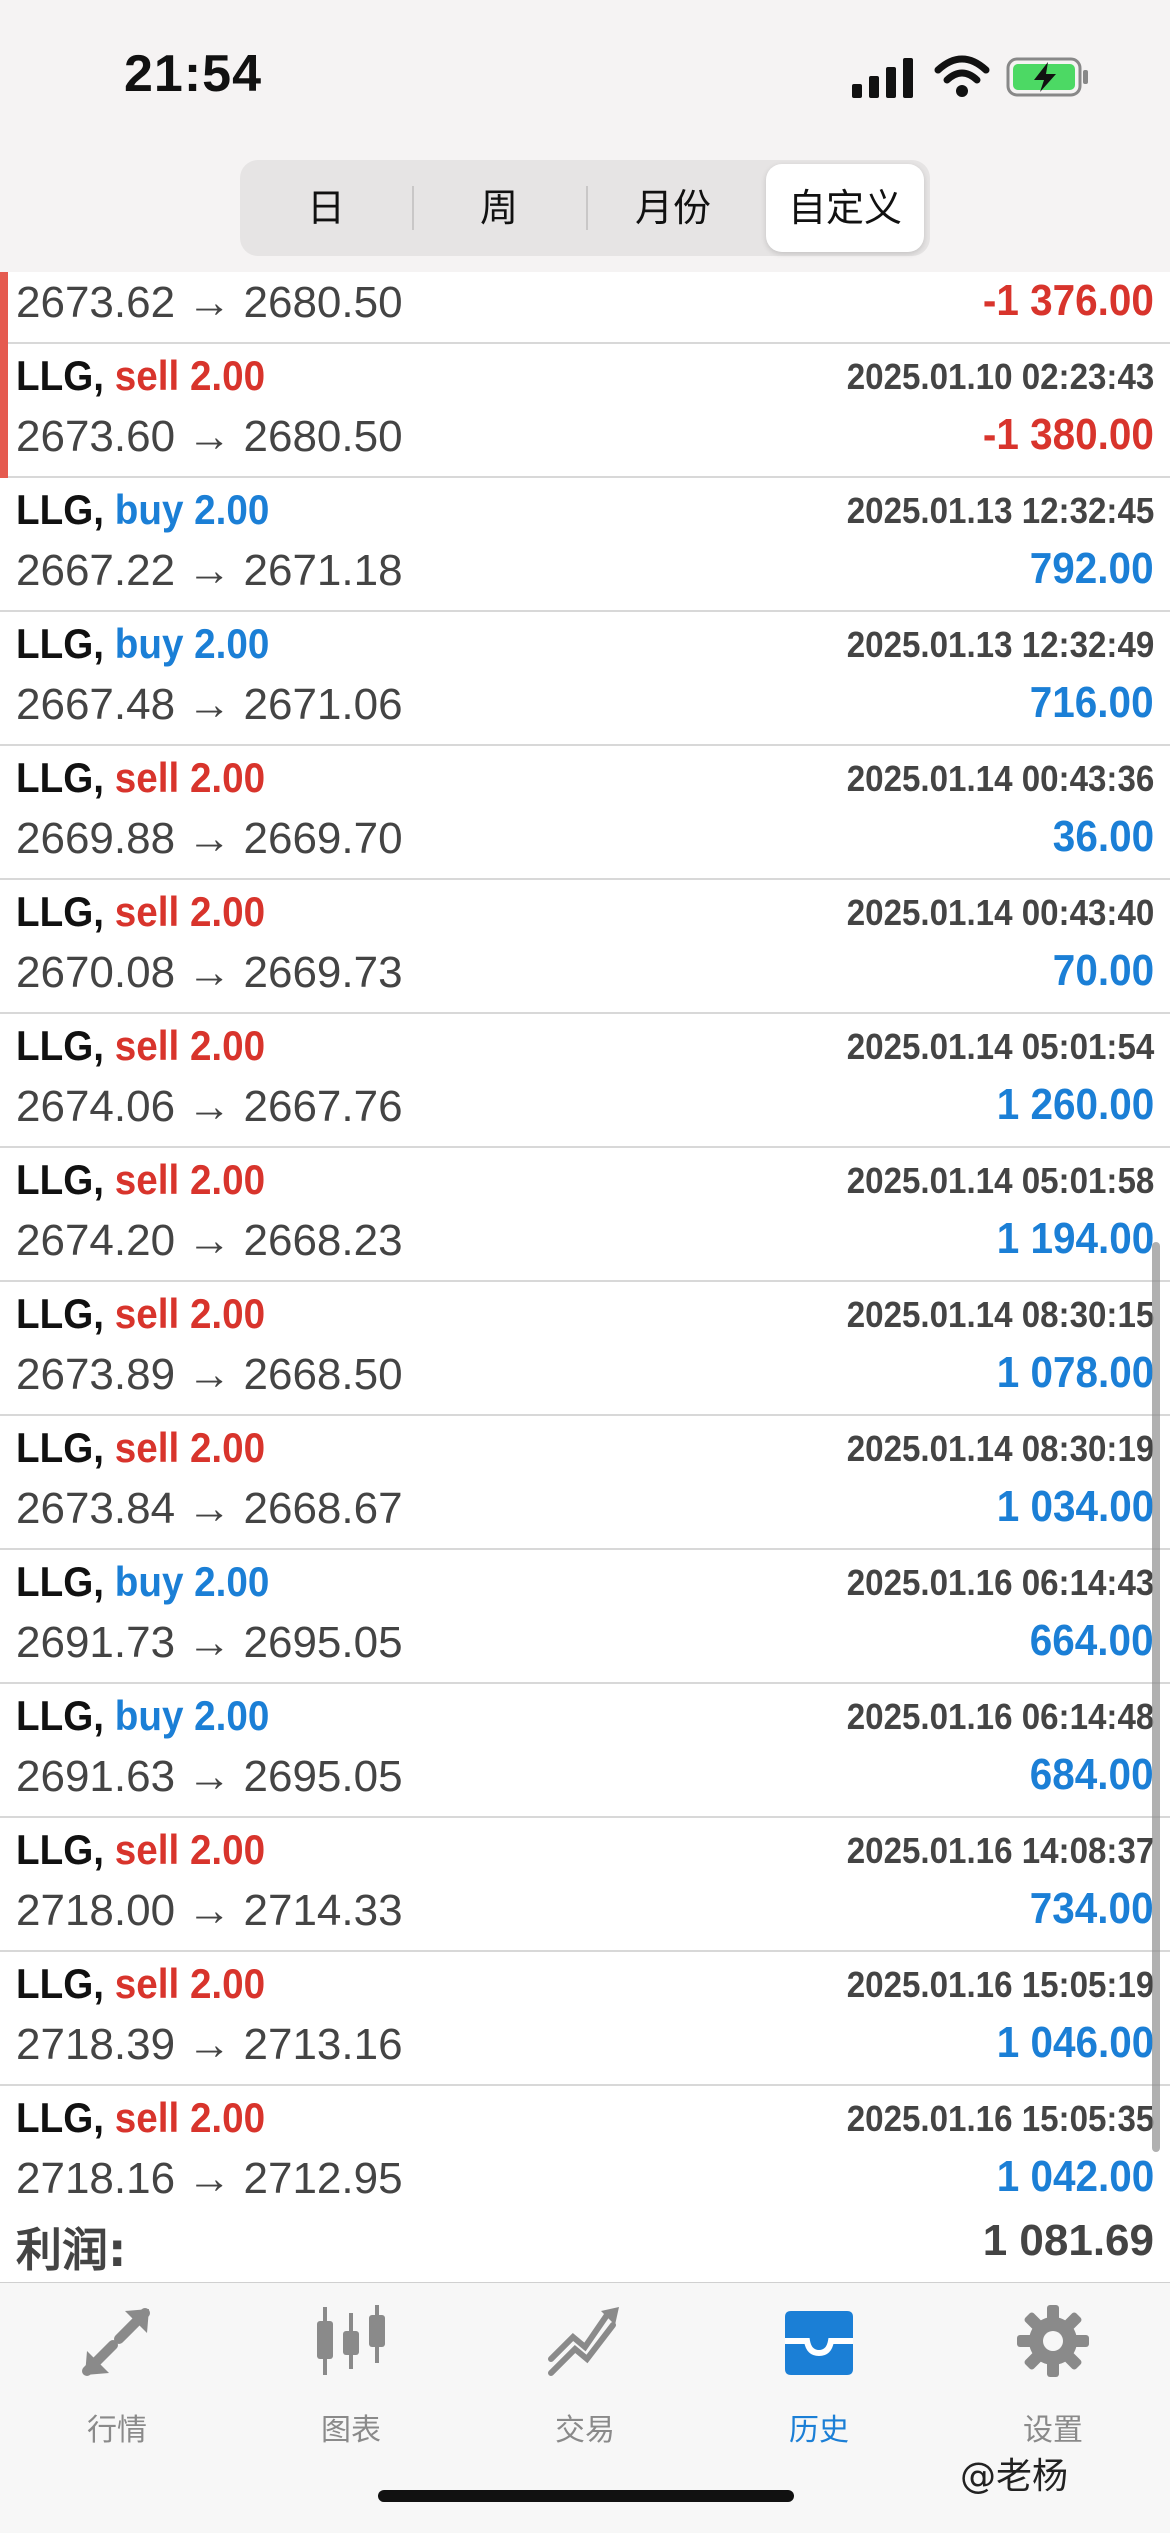 The image size is (1170, 2533). Describe the element at coordinates (209, 1642) in the screenshot. I see `trade-price-range: 2691.73 → 2695.05` at that location.